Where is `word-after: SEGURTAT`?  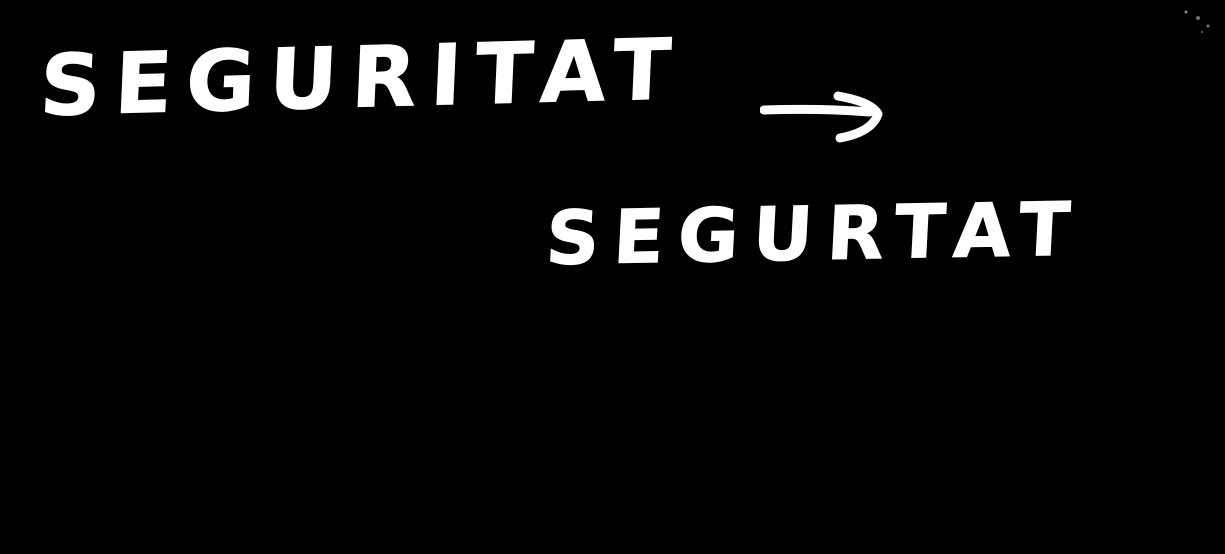 word-after: SEGURTAT is located at coordinates (814, 234).